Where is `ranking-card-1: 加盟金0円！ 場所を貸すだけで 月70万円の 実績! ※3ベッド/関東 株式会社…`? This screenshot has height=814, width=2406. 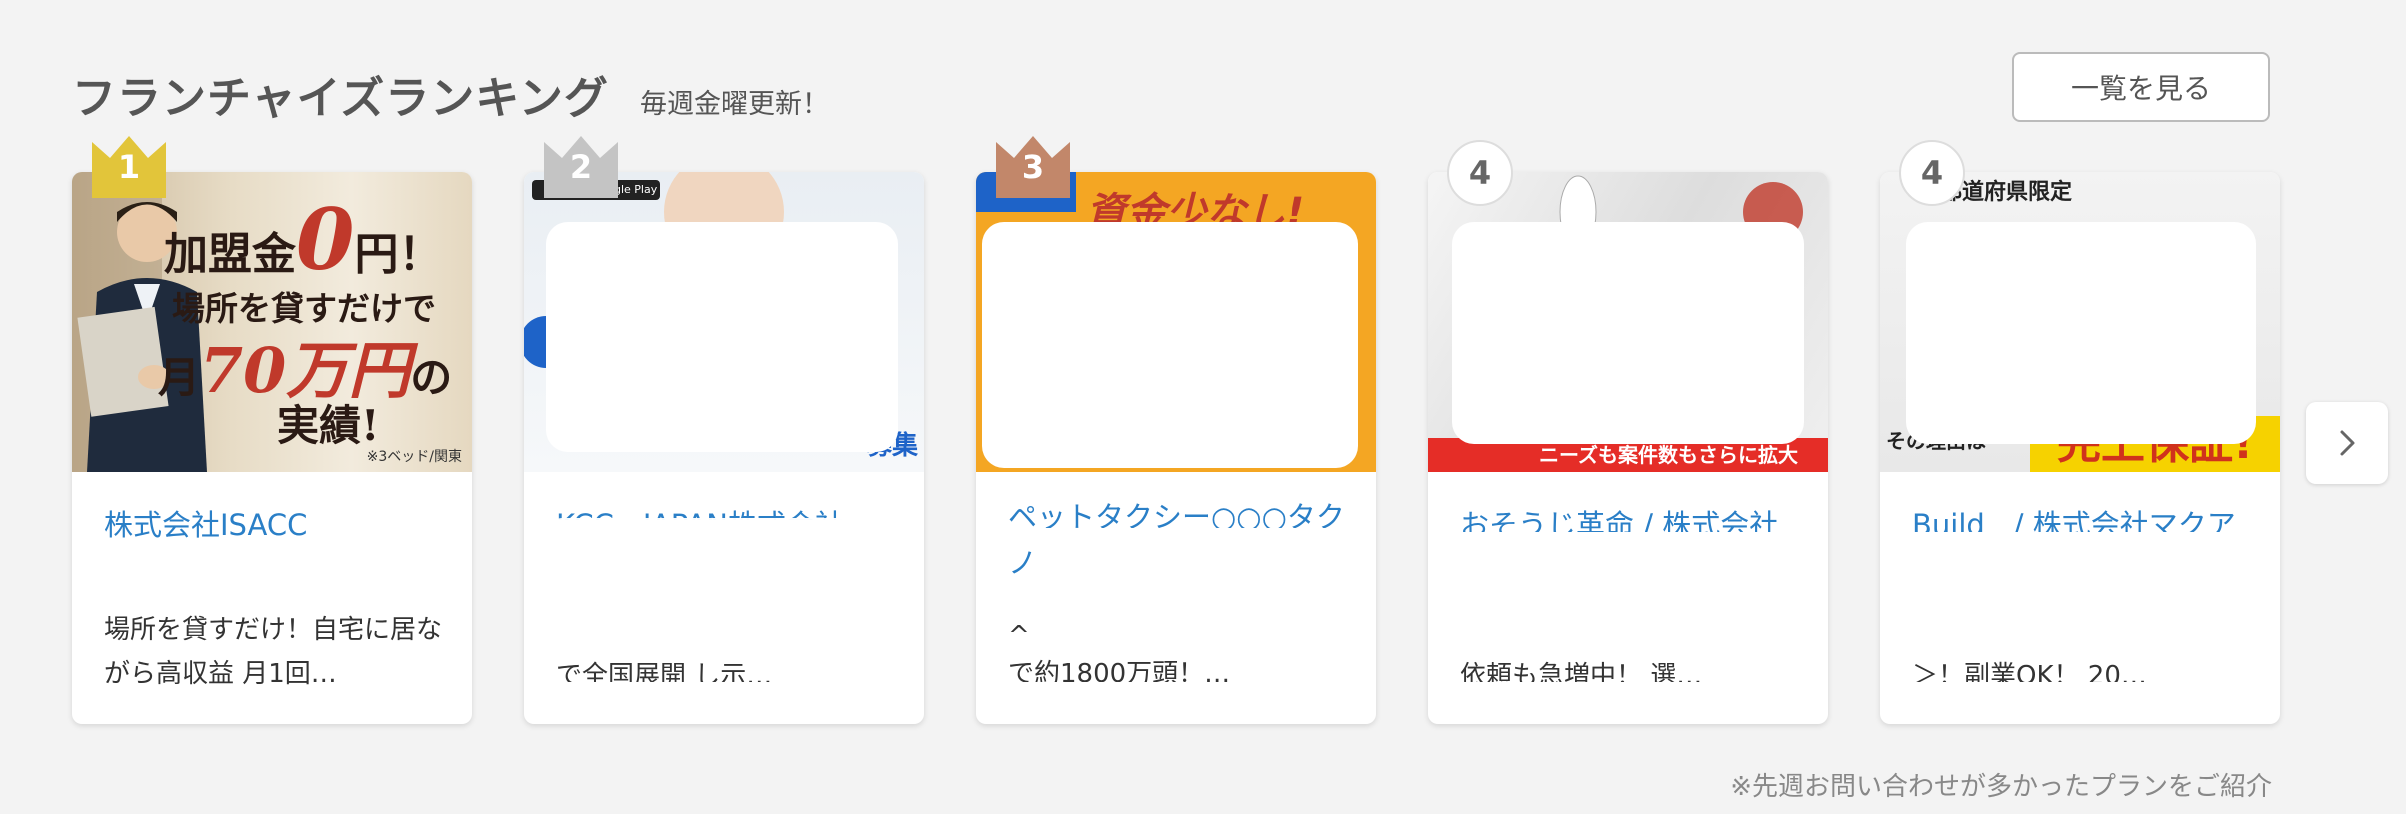 ranking-card-1: 加盟金0円！ 場所を貸すだけで 月70万円の 実績! ※3ベッド/関東 株式会社… is located at coordinates (272, 448).